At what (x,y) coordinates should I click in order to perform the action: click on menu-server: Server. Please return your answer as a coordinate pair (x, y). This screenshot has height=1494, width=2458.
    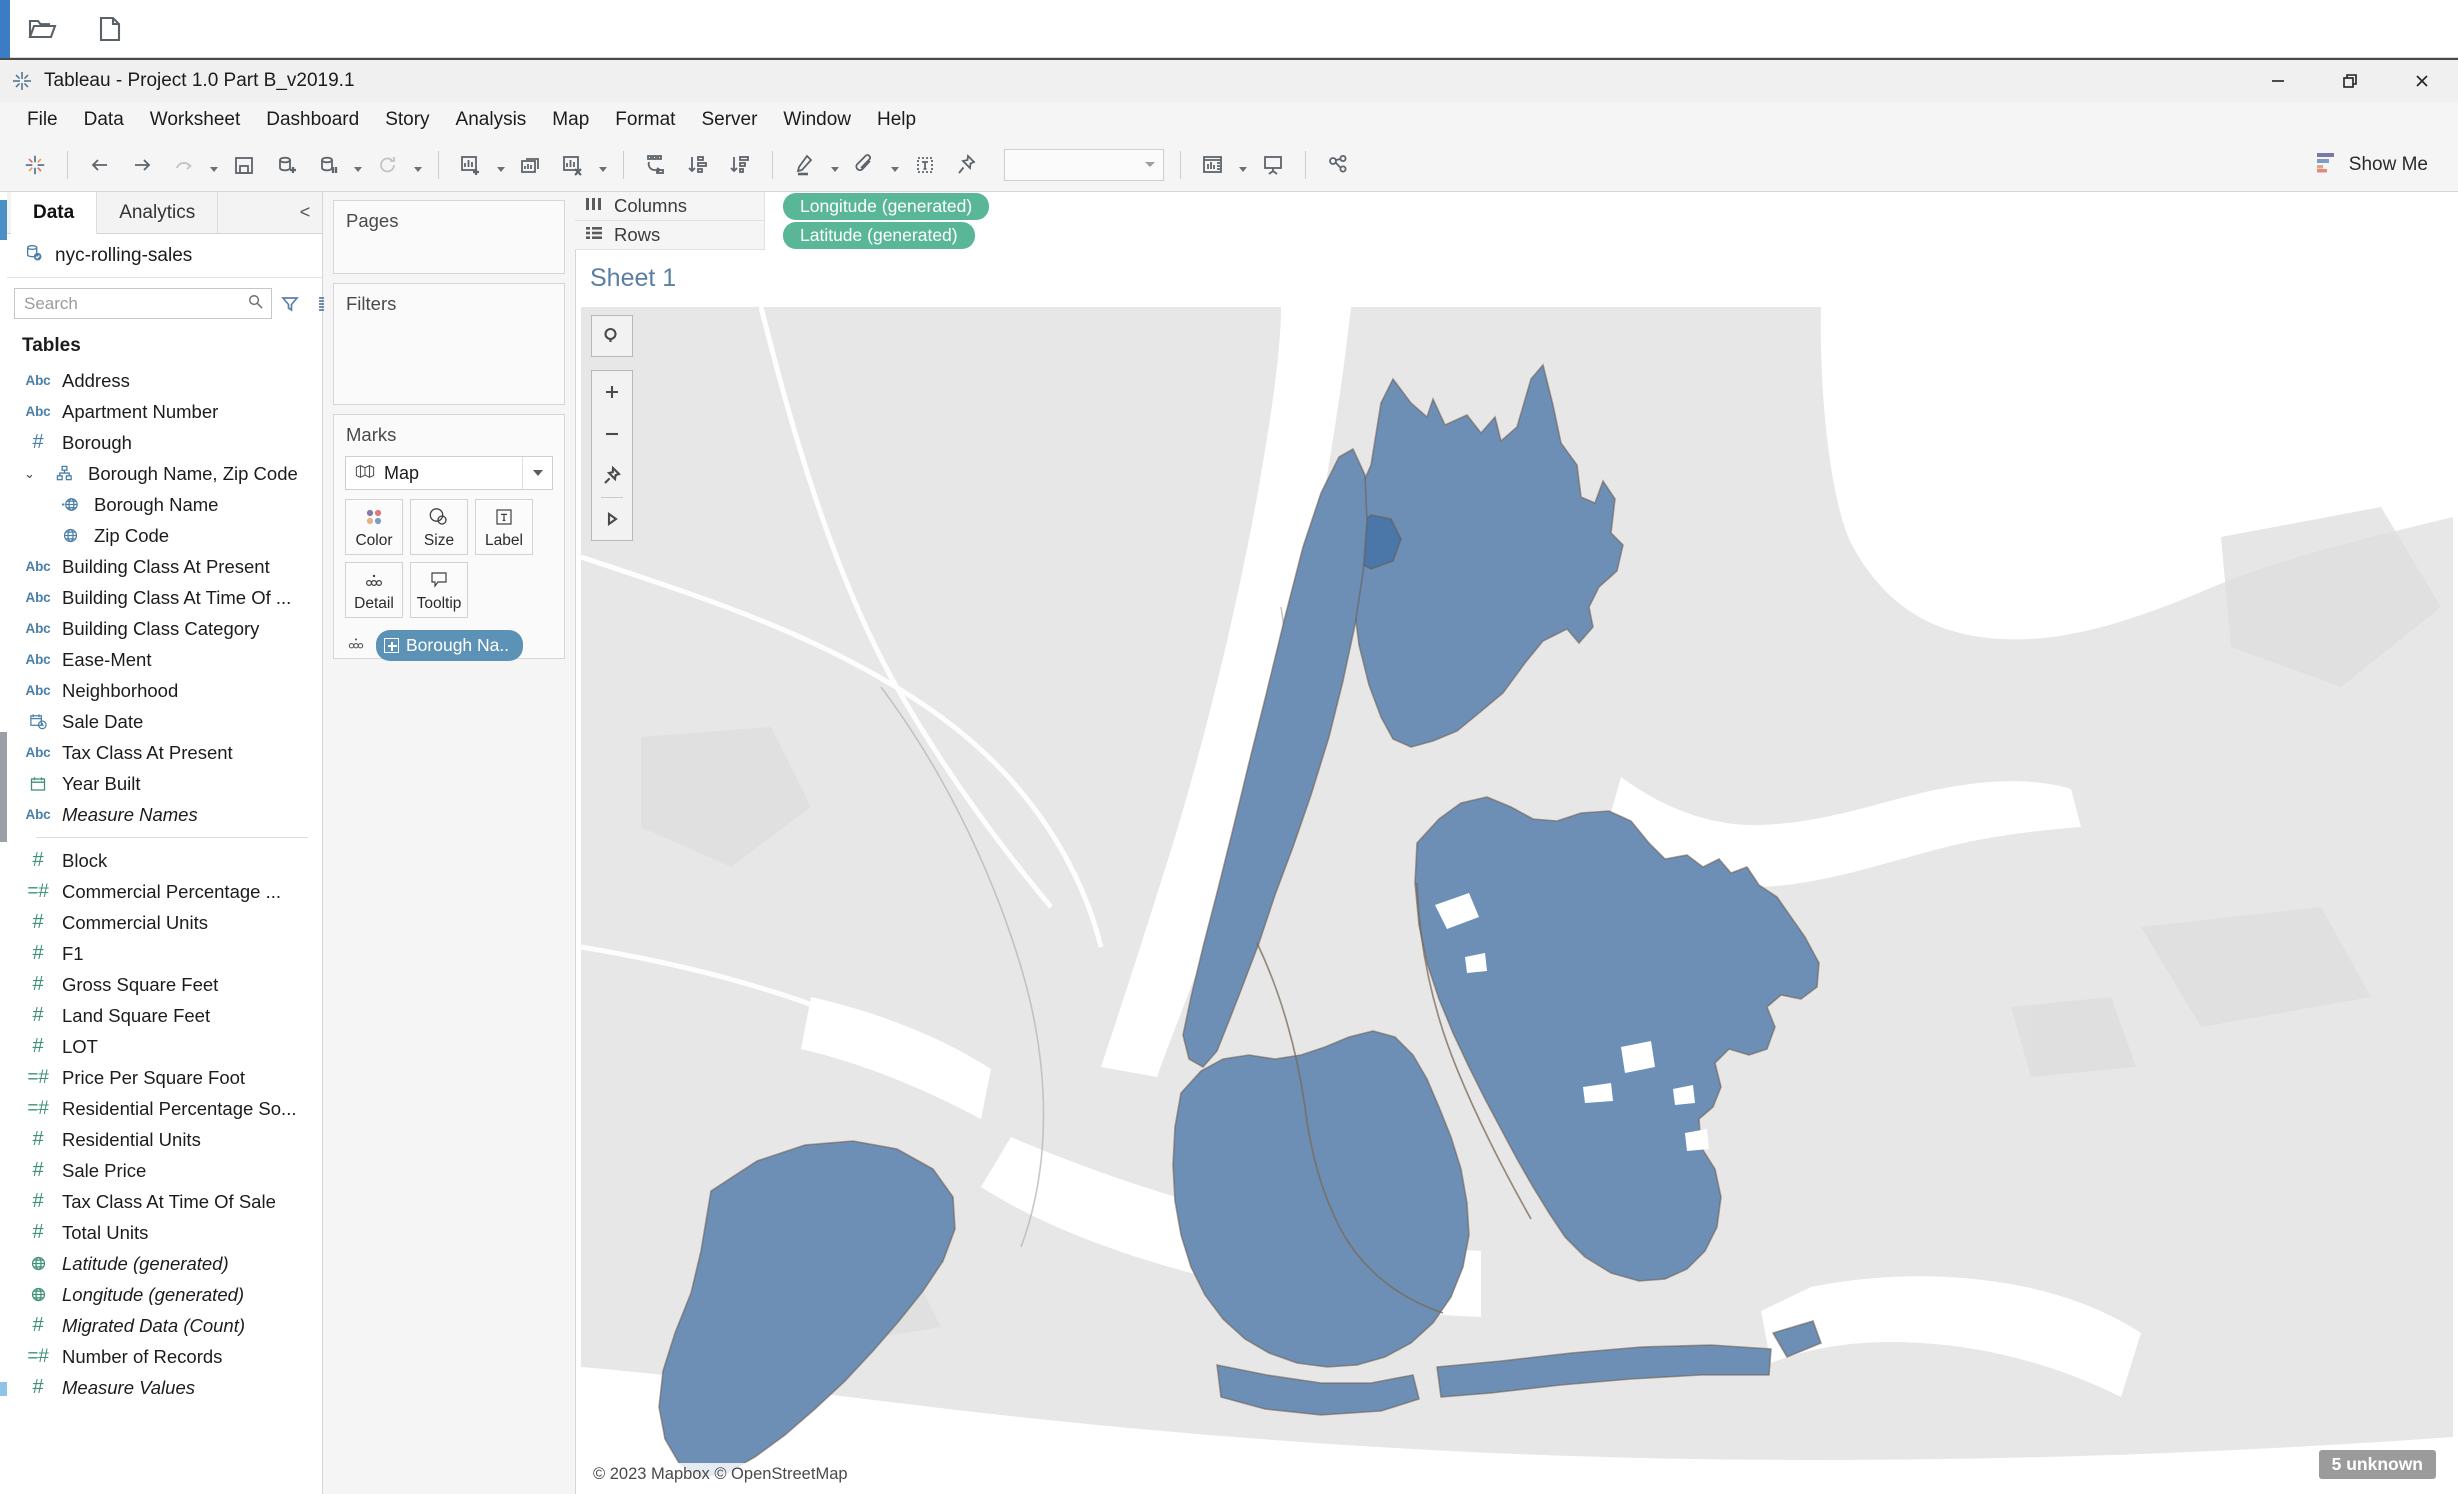
    Looking at the image, I should click on (729, 120).